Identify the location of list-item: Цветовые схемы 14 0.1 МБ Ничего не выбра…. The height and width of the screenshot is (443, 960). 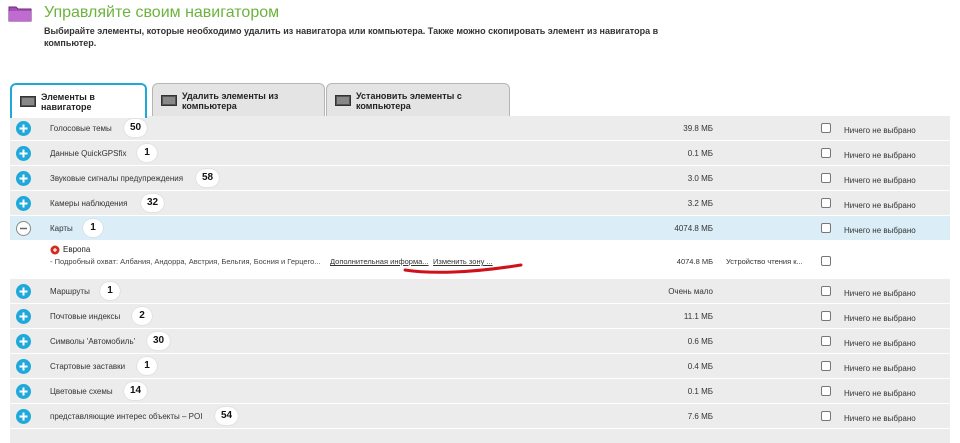
(480, 391).